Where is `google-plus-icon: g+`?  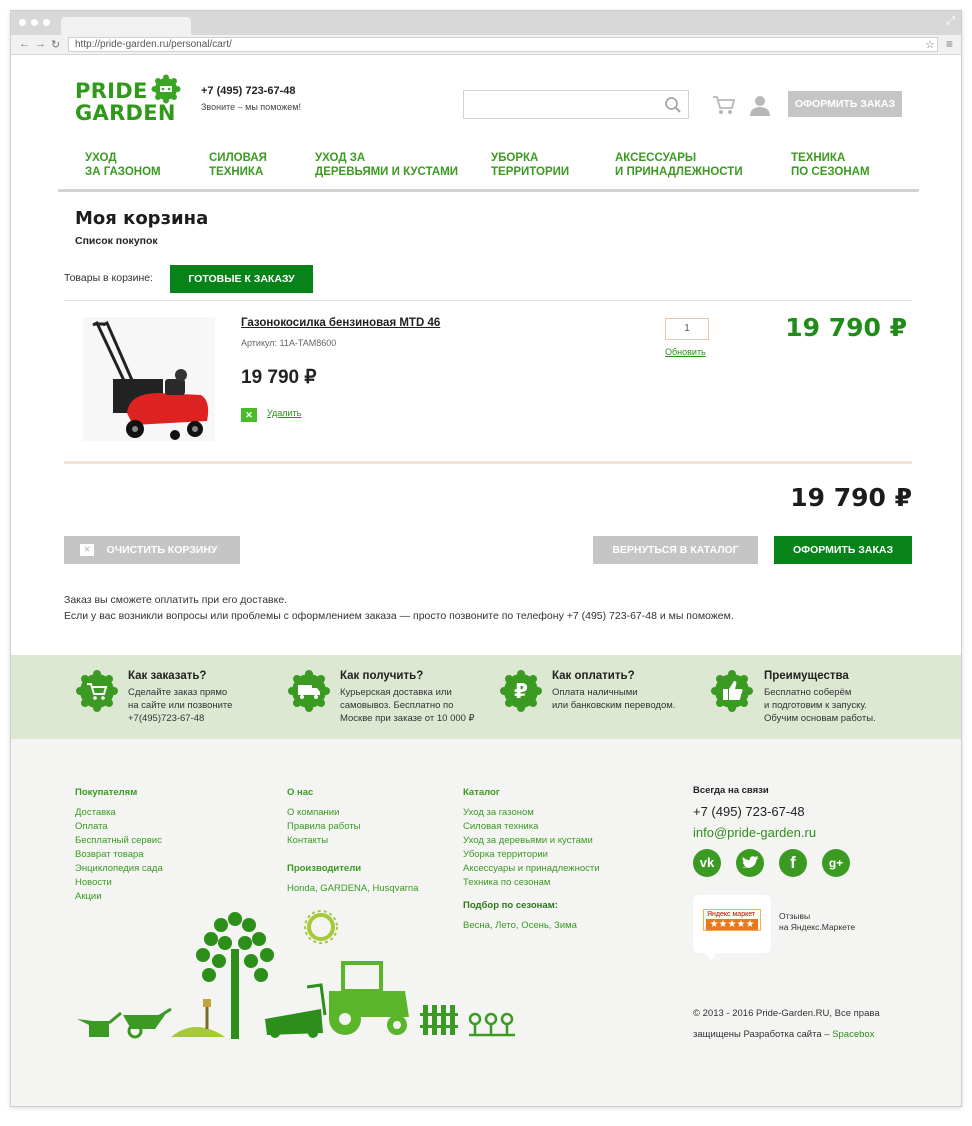 google-plus-icon: g+ is located at coordinates (836, 863).